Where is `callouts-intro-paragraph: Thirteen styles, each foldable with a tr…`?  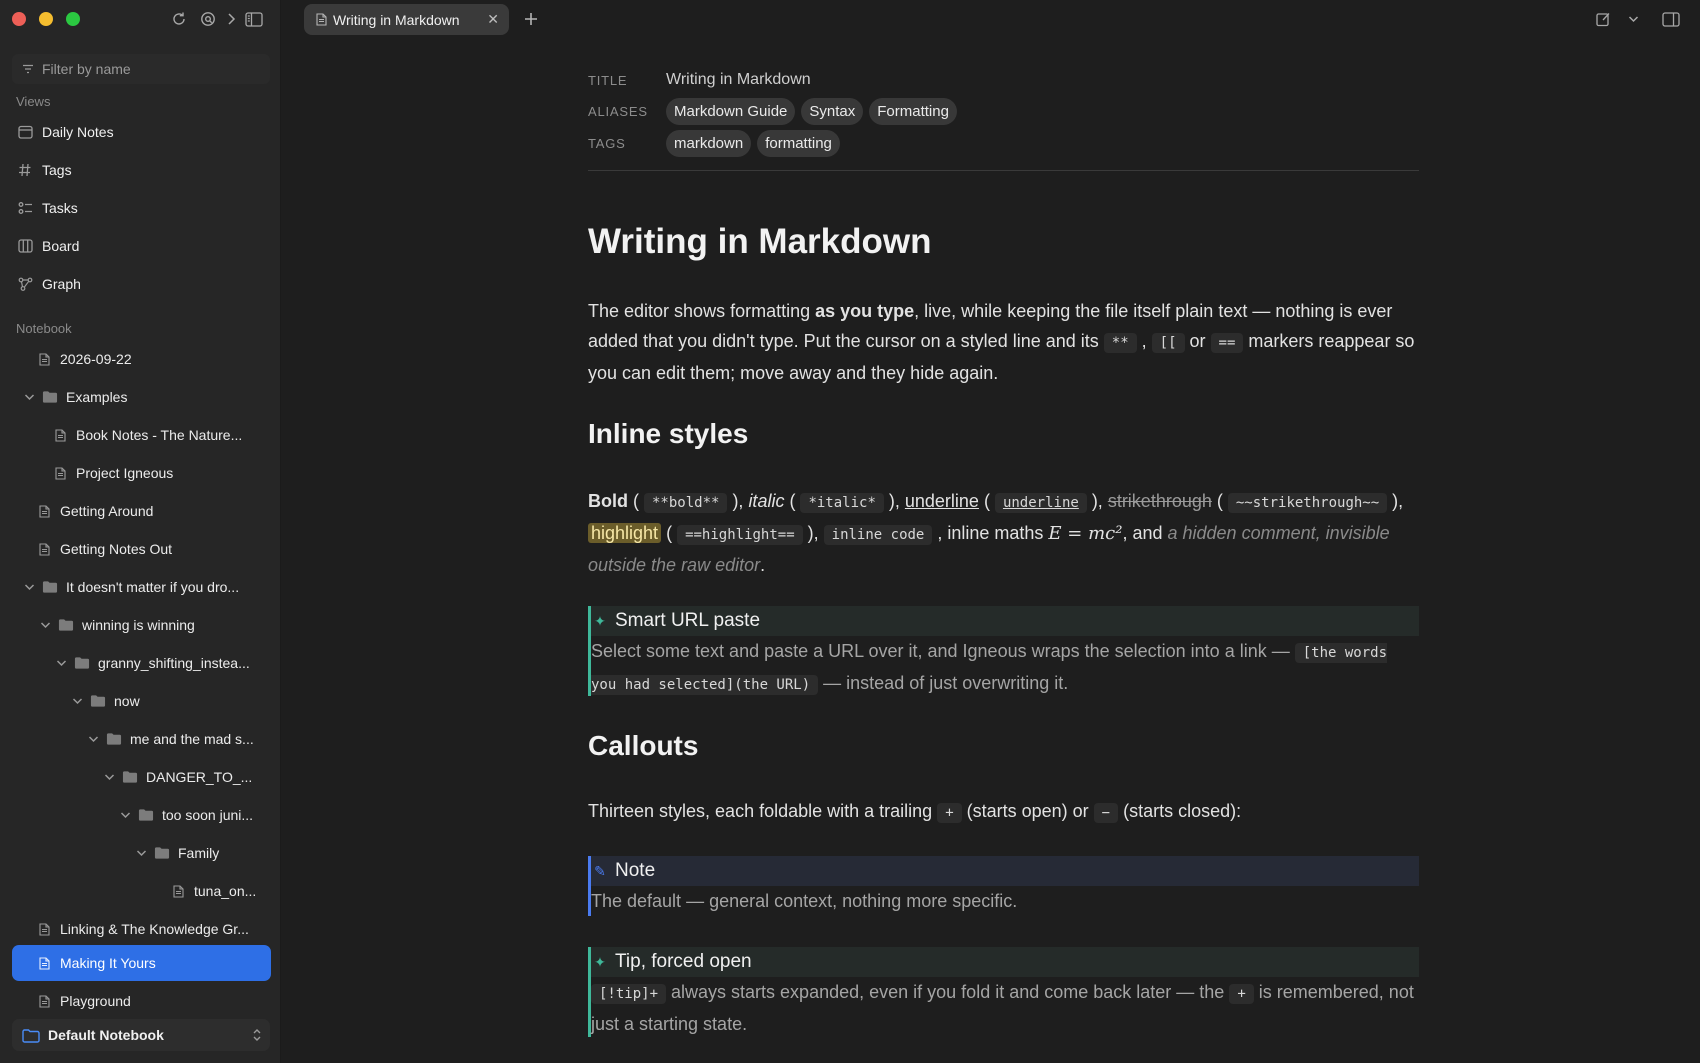
callouts-intro-paragraph: Thirteen styles, each foldable with a tr… is located at coordinates (1003, 812).